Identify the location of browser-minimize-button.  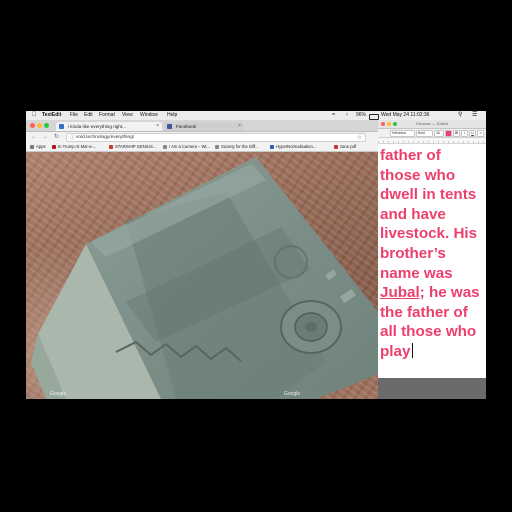
(39, 125).